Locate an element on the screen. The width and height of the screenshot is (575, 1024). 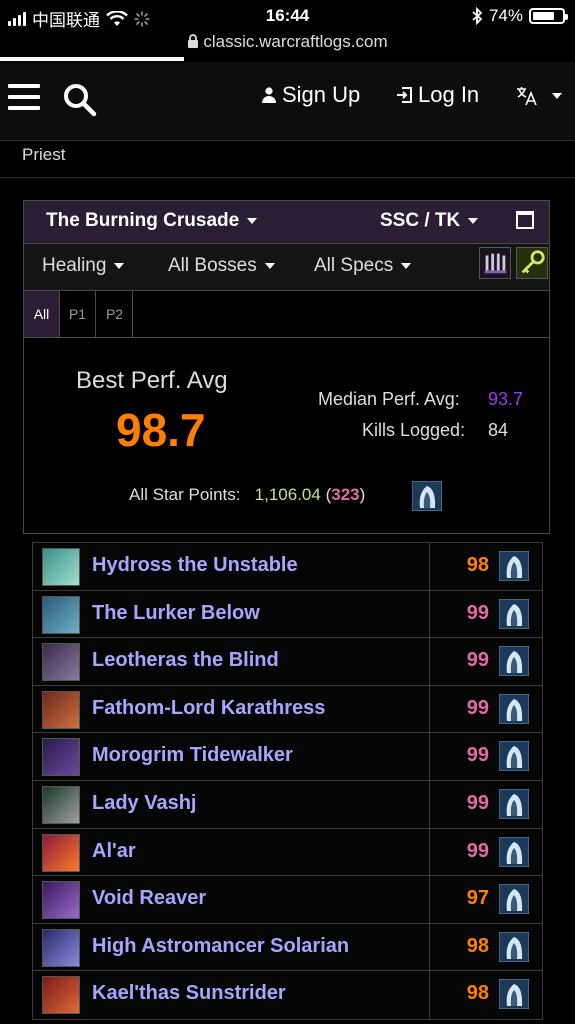
battery-icon is located at coordinates (548, 16).